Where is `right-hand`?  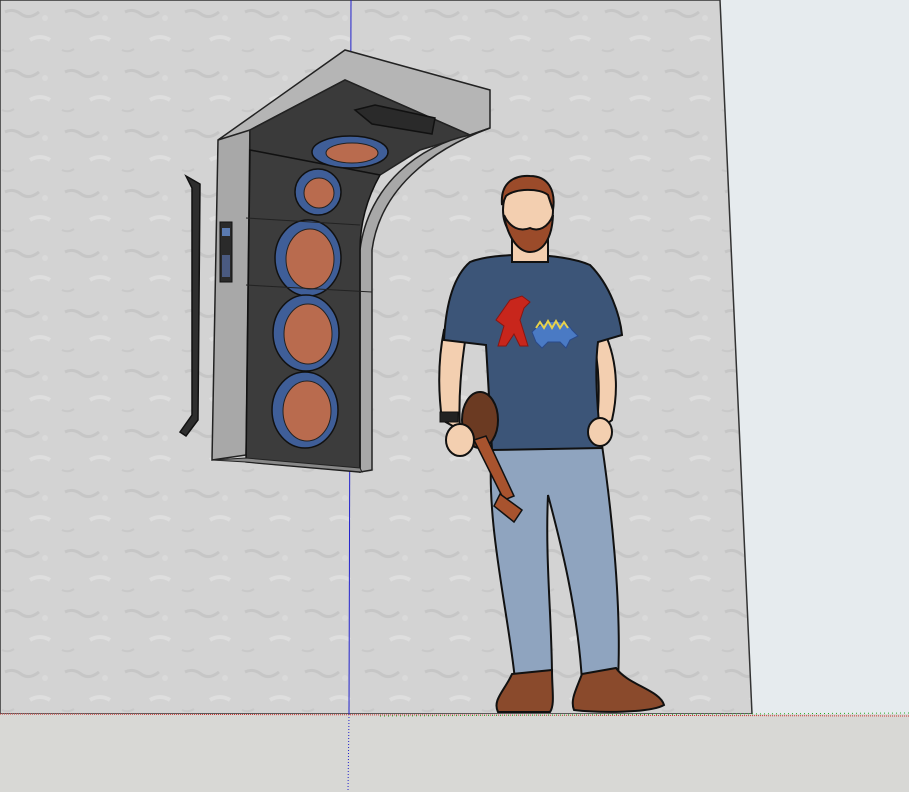 right-hand is located at coordinates (600, 432).